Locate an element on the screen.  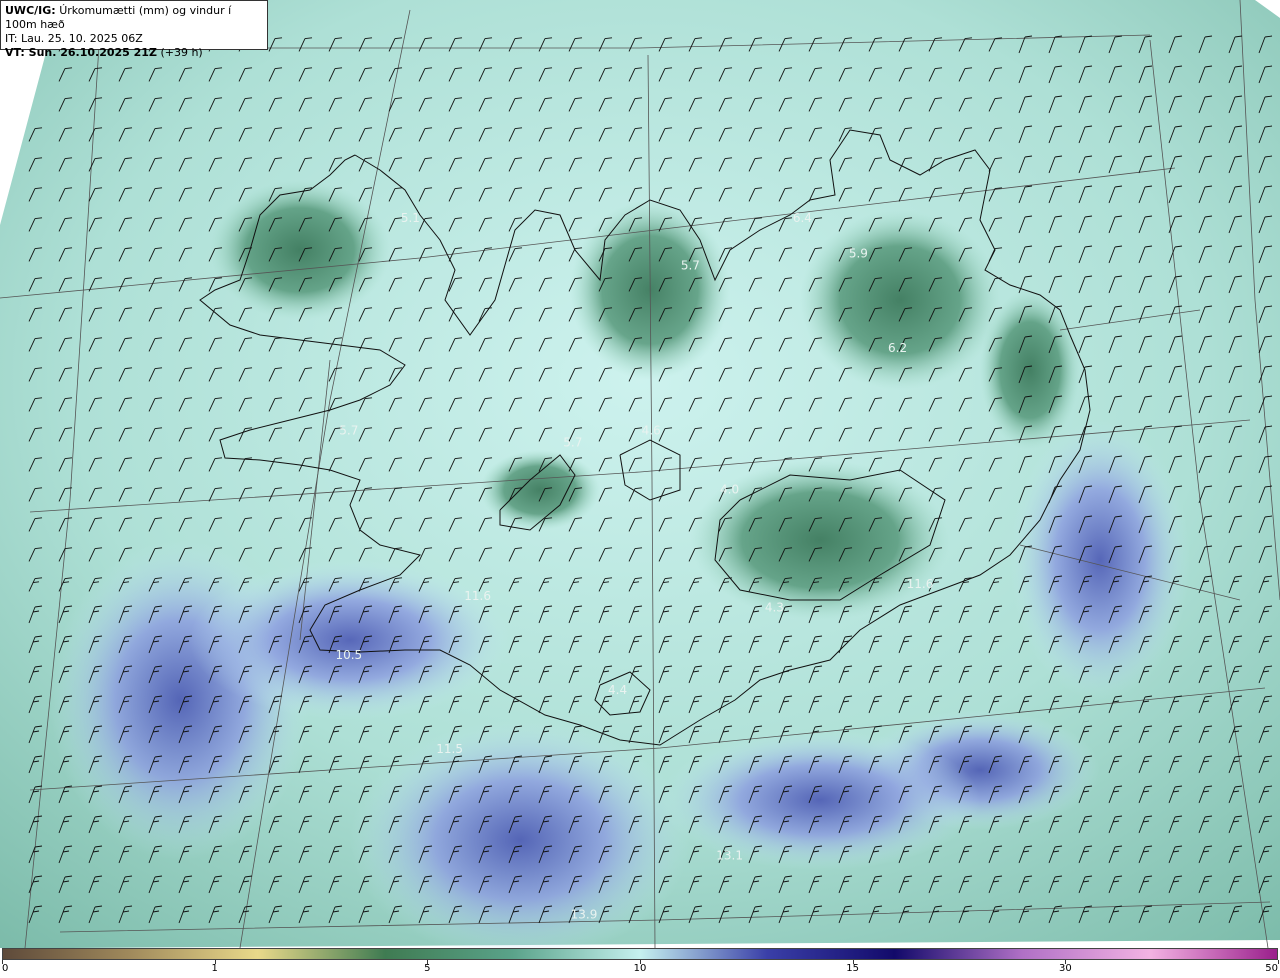
precip-value-label: 5.1 is located at coordinates (410, 218).